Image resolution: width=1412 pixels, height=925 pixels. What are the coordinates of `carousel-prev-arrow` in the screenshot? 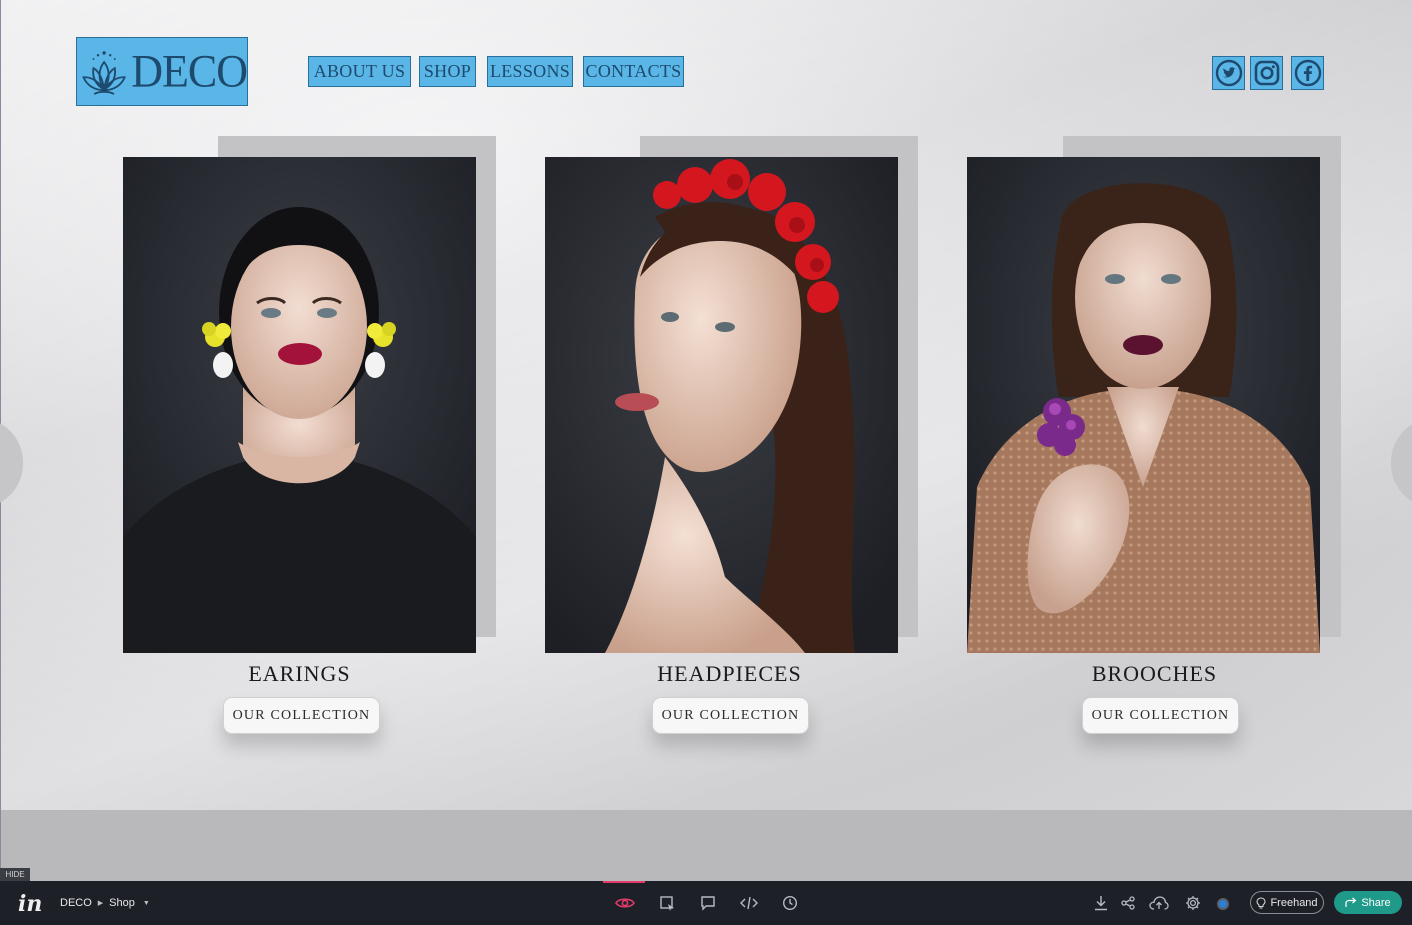 It's located at (11, 463).